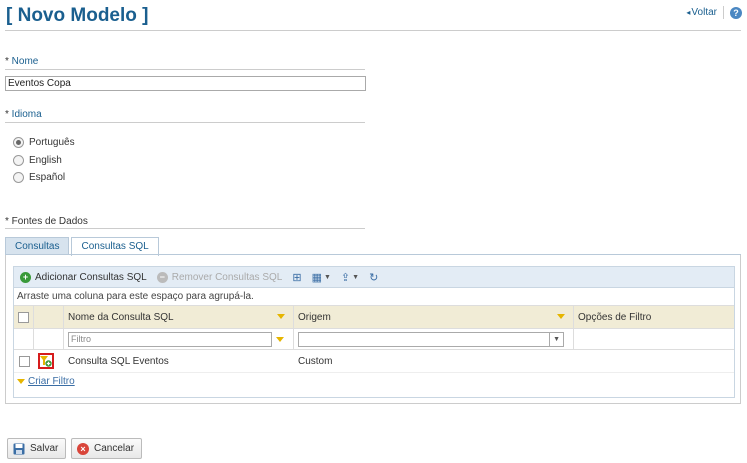  Describe the element at coordinates (21, 381) in the screenshot. I see `funnel-icon` at that location.